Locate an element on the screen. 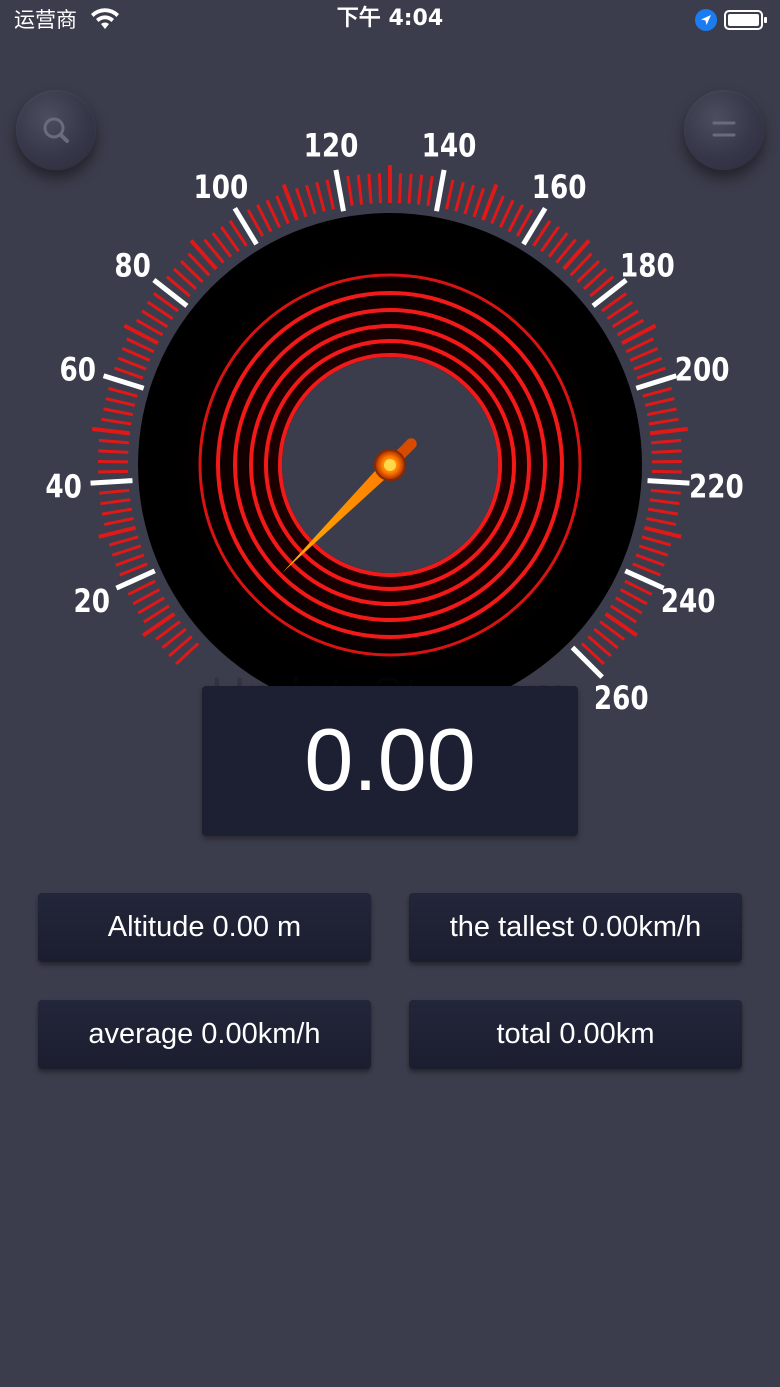 The image size is (780, 1387). gauge-label: 100 is located at coordinates (220, 187).